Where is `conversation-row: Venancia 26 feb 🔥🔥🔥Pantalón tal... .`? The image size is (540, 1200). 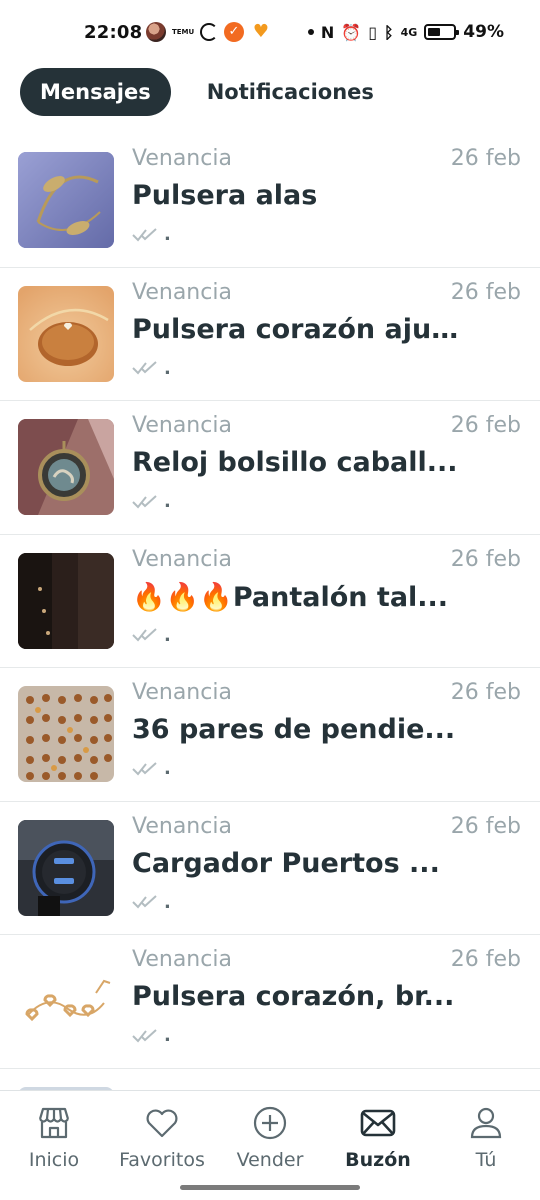 conversation-row: Venancia 26 feb 🔥🔥🔥Pantalón tal... . is located at coordinates (270, 601).